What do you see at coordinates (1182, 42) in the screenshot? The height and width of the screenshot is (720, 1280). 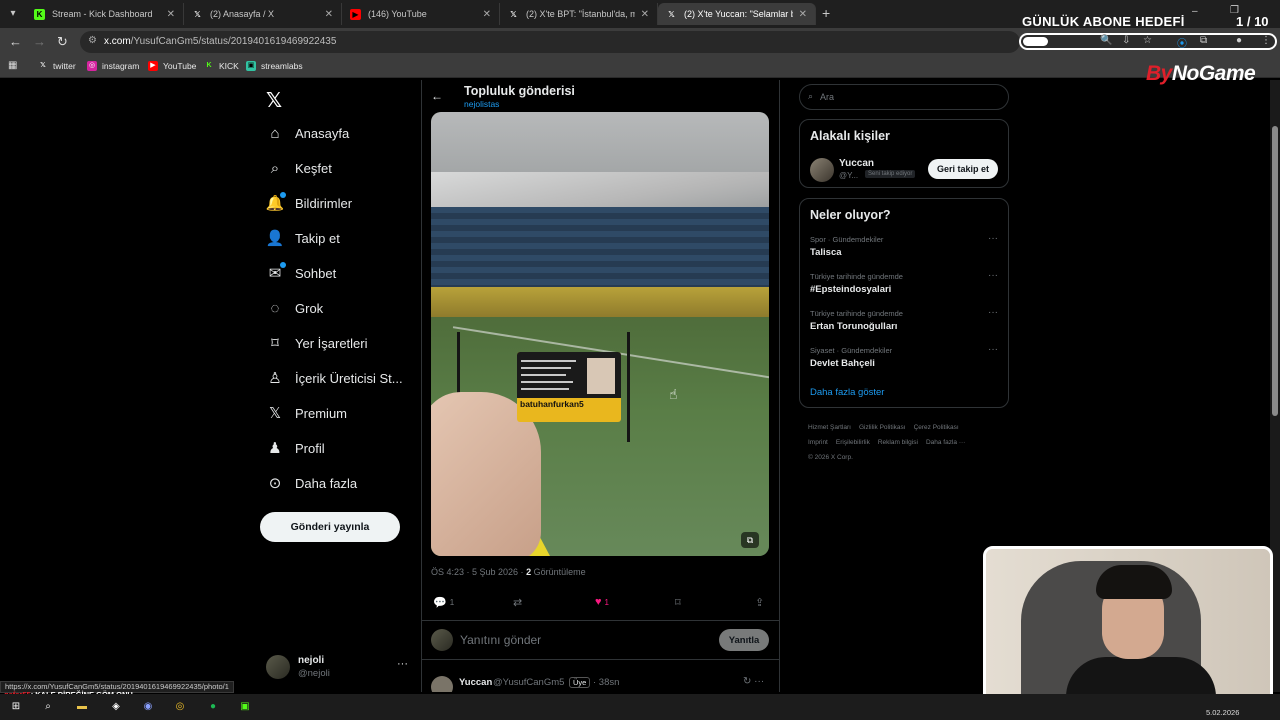 I see `extension-icon: ⦿` at bounding box center [1182, 42].